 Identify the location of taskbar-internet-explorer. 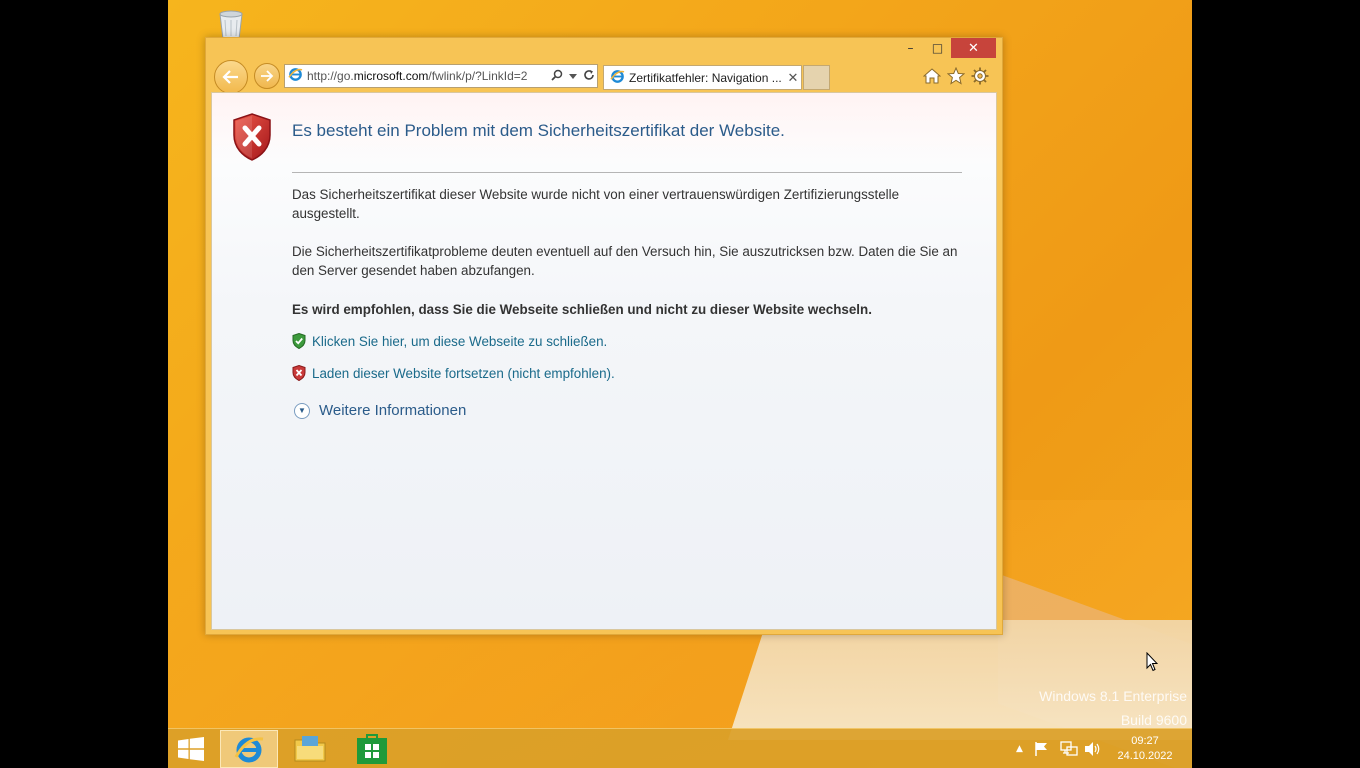
(249, 749).